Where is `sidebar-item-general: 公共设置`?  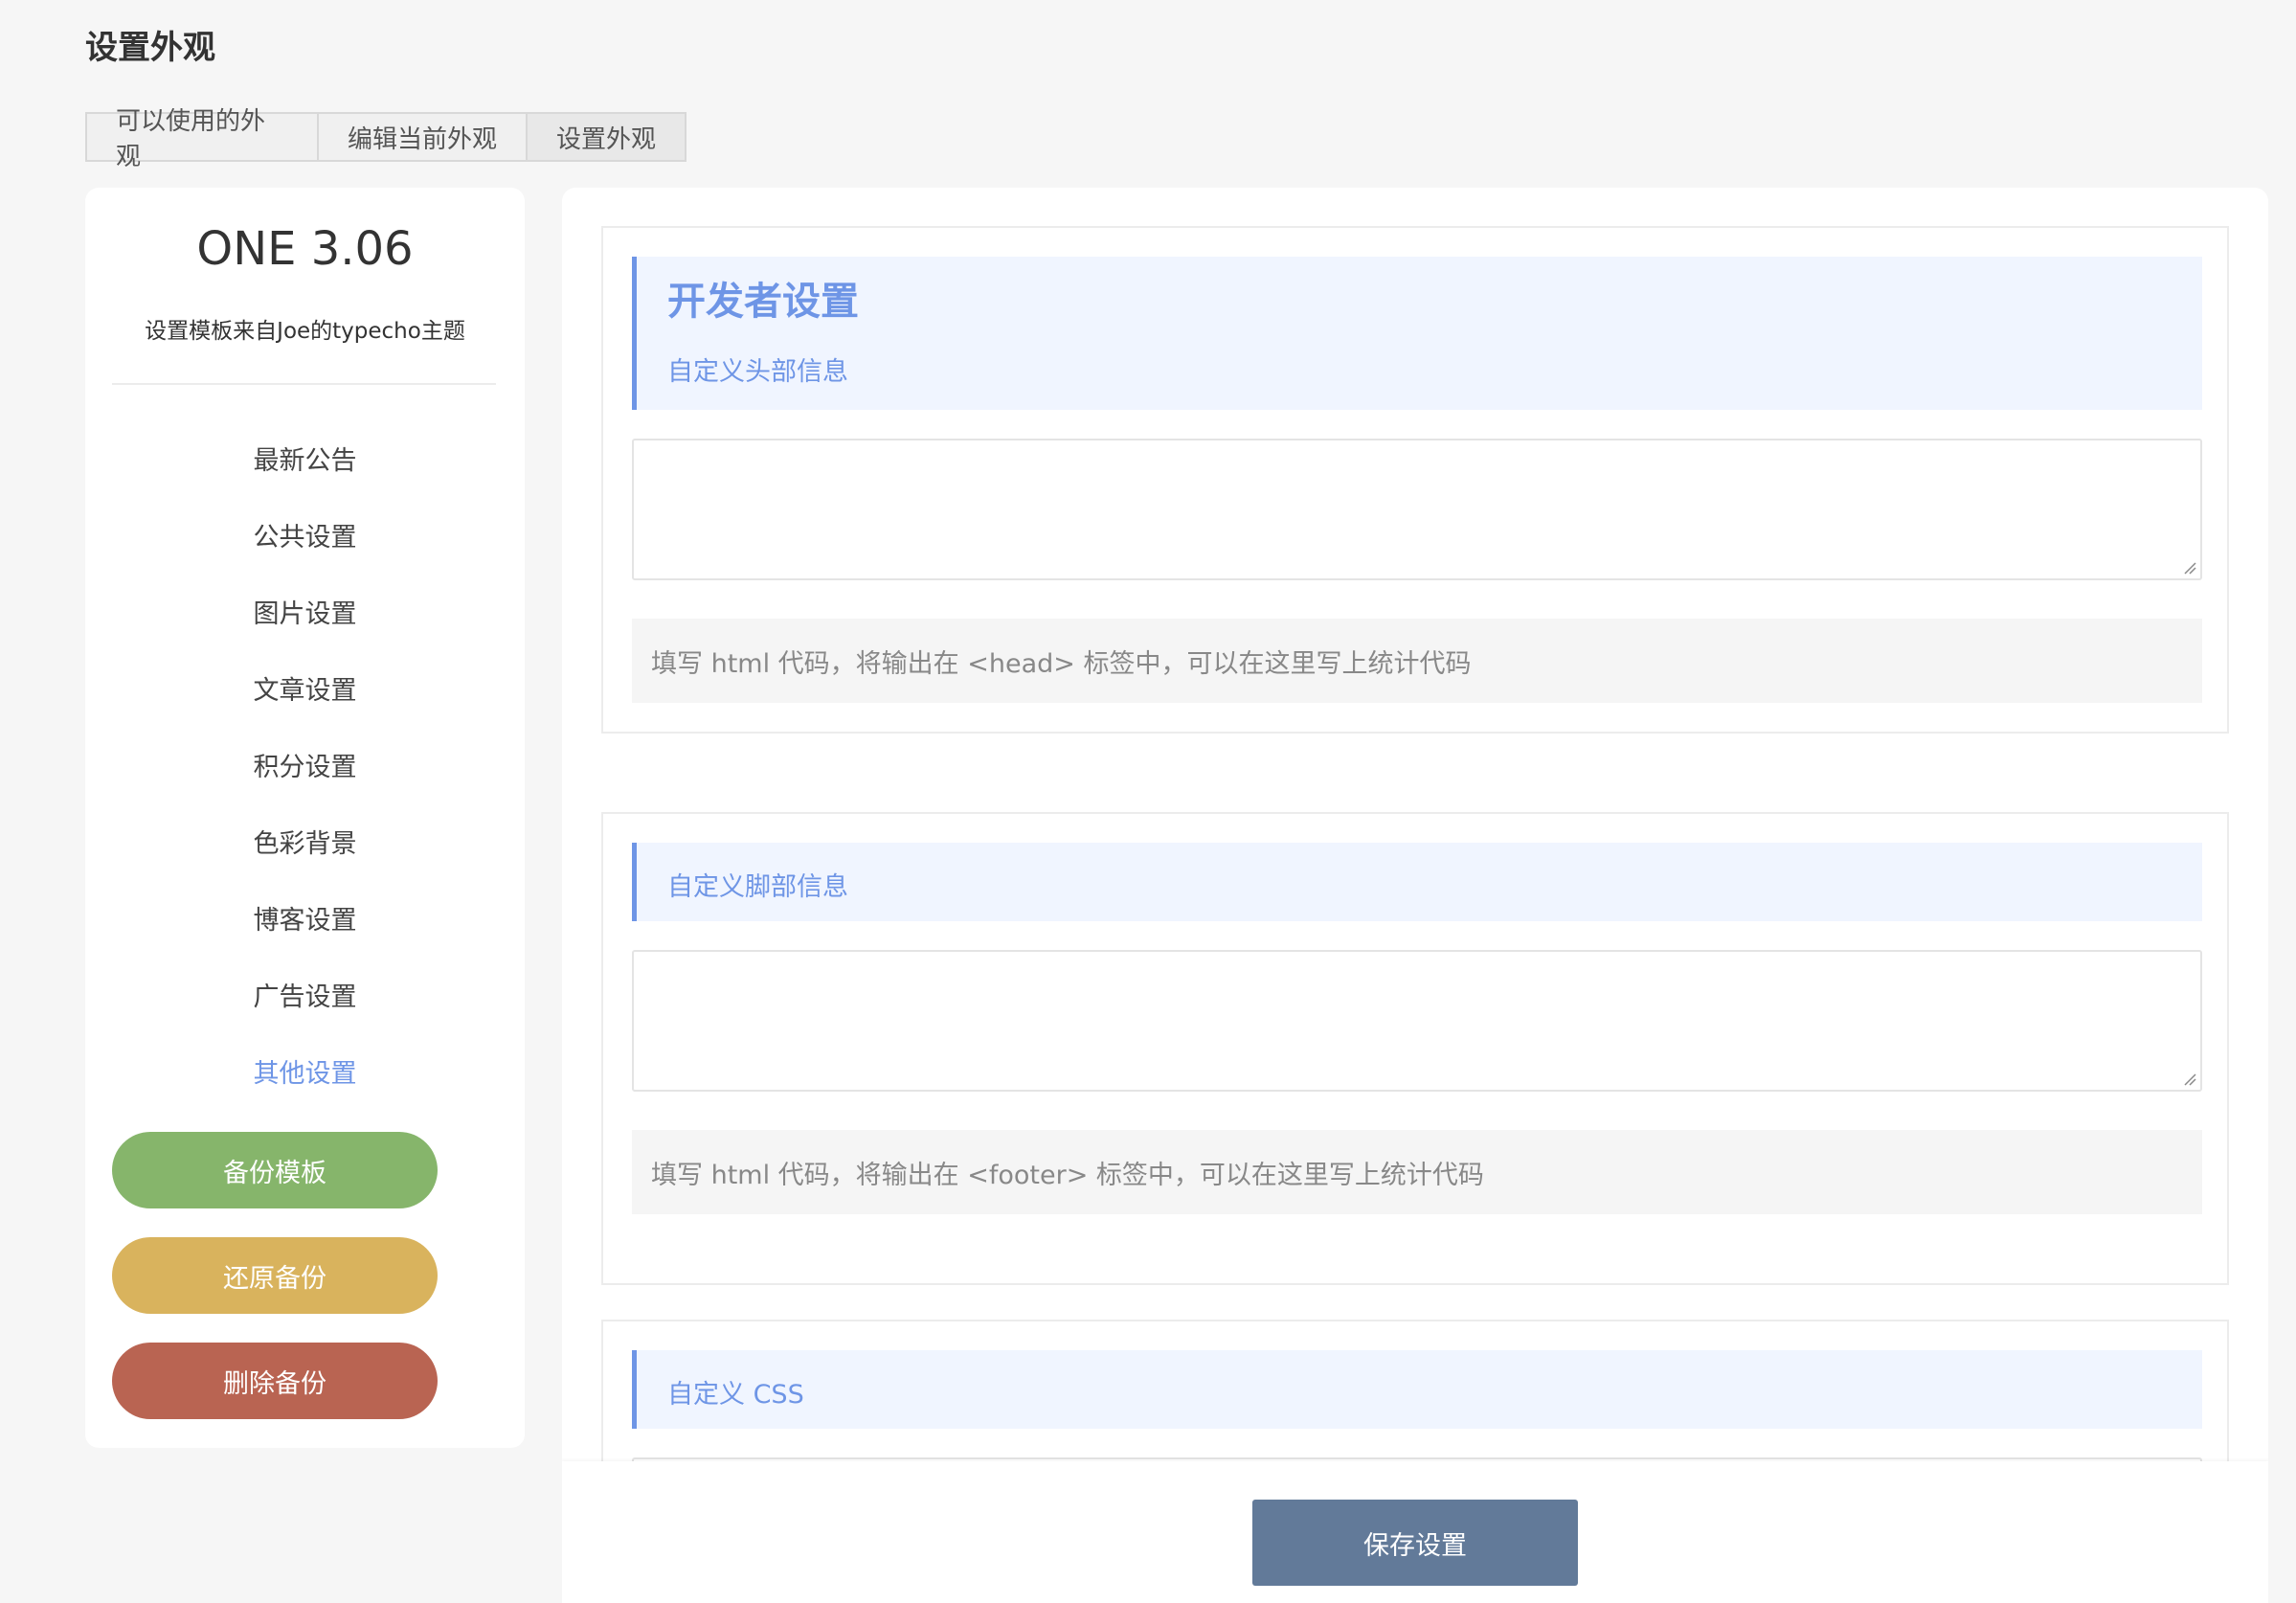 sidebar-item-general: 公共设置 is located at coordinates (305, 534).